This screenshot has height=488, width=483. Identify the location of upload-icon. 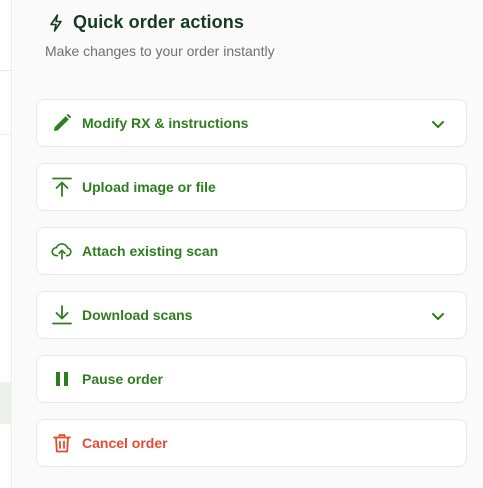
(62, 187).